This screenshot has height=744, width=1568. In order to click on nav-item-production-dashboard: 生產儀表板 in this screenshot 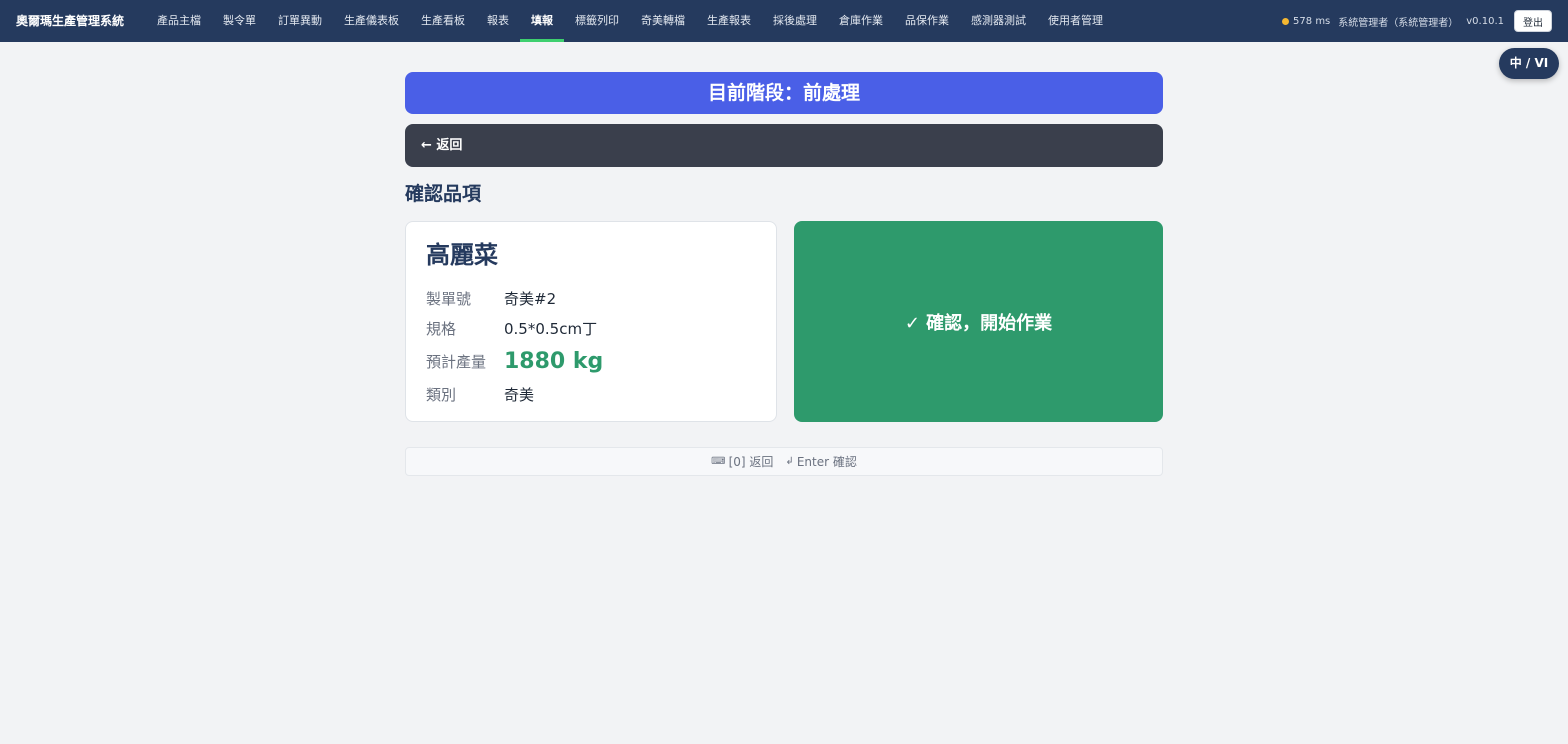, I will do `click(371, 21)`.